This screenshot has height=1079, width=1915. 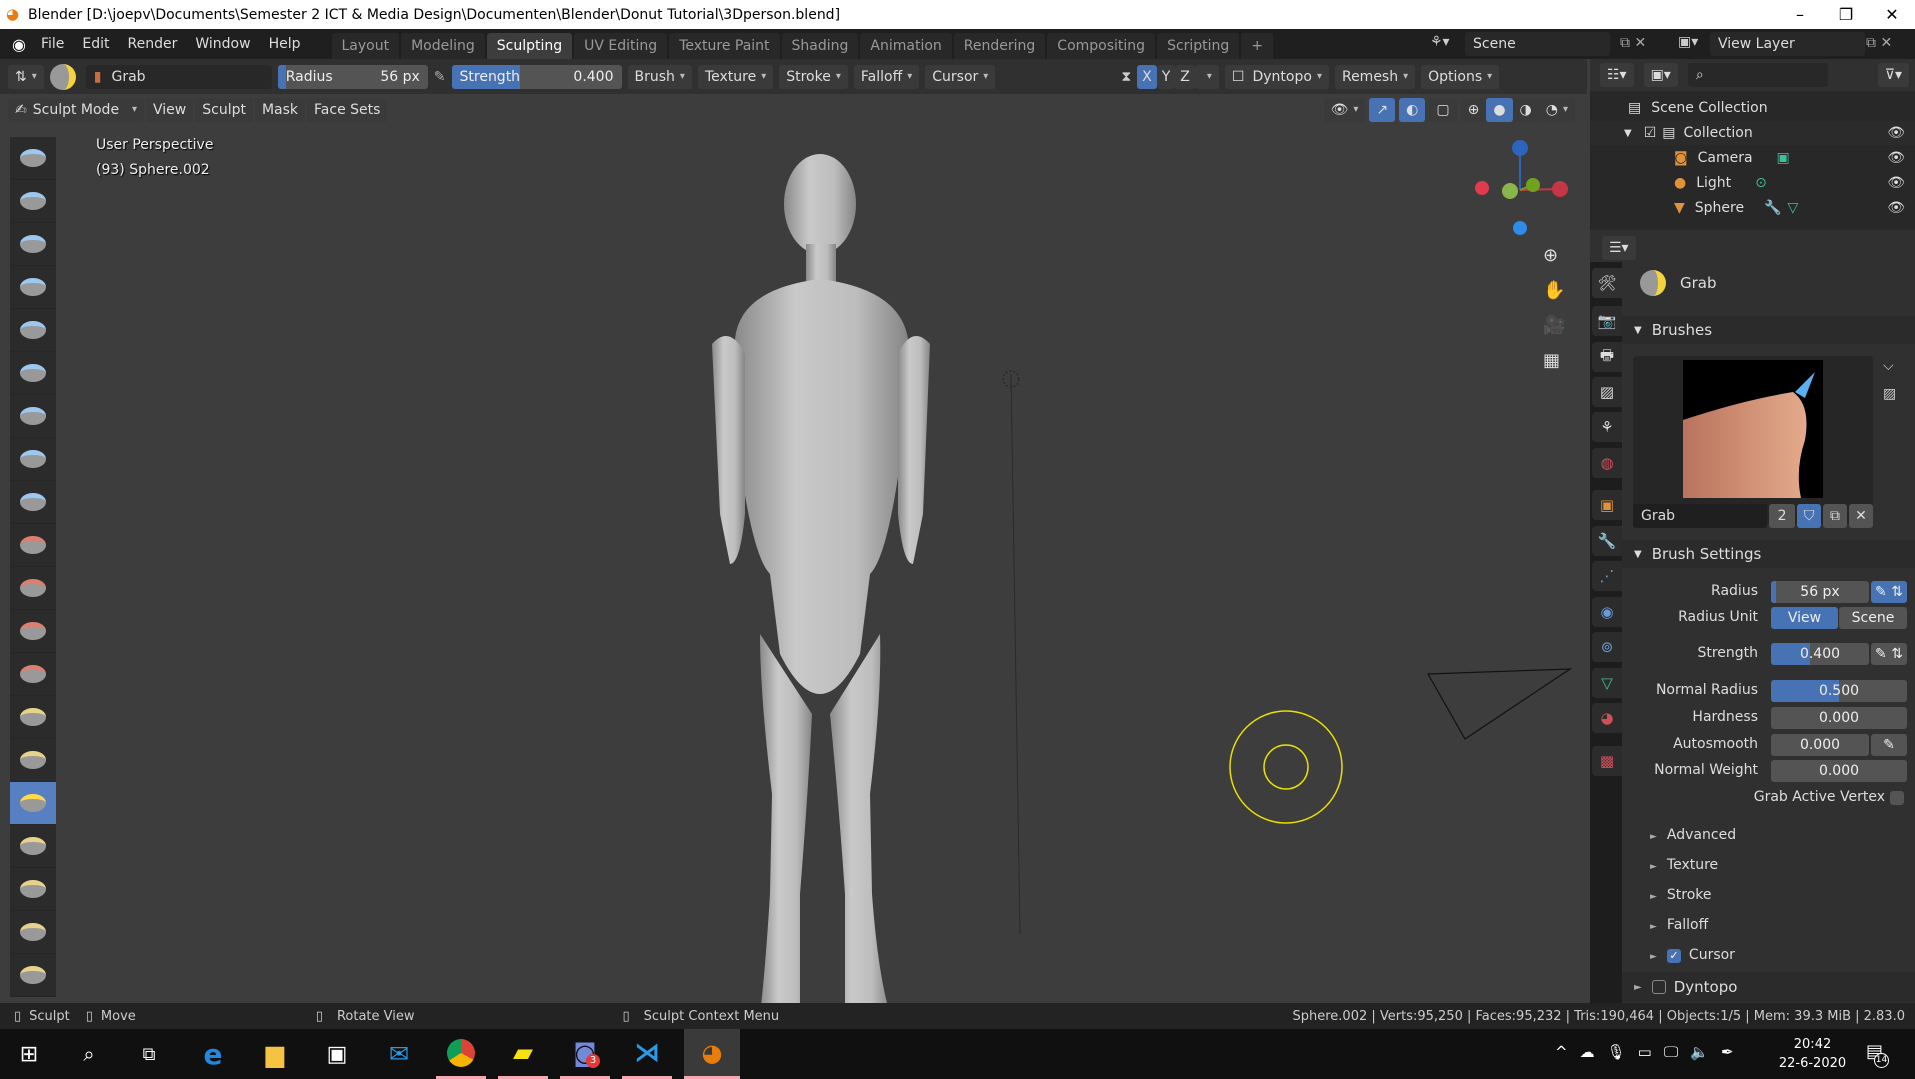 I want to click on brush-settings-panel-header: ▼ Brush Settings, so click(x=1768, y=554).